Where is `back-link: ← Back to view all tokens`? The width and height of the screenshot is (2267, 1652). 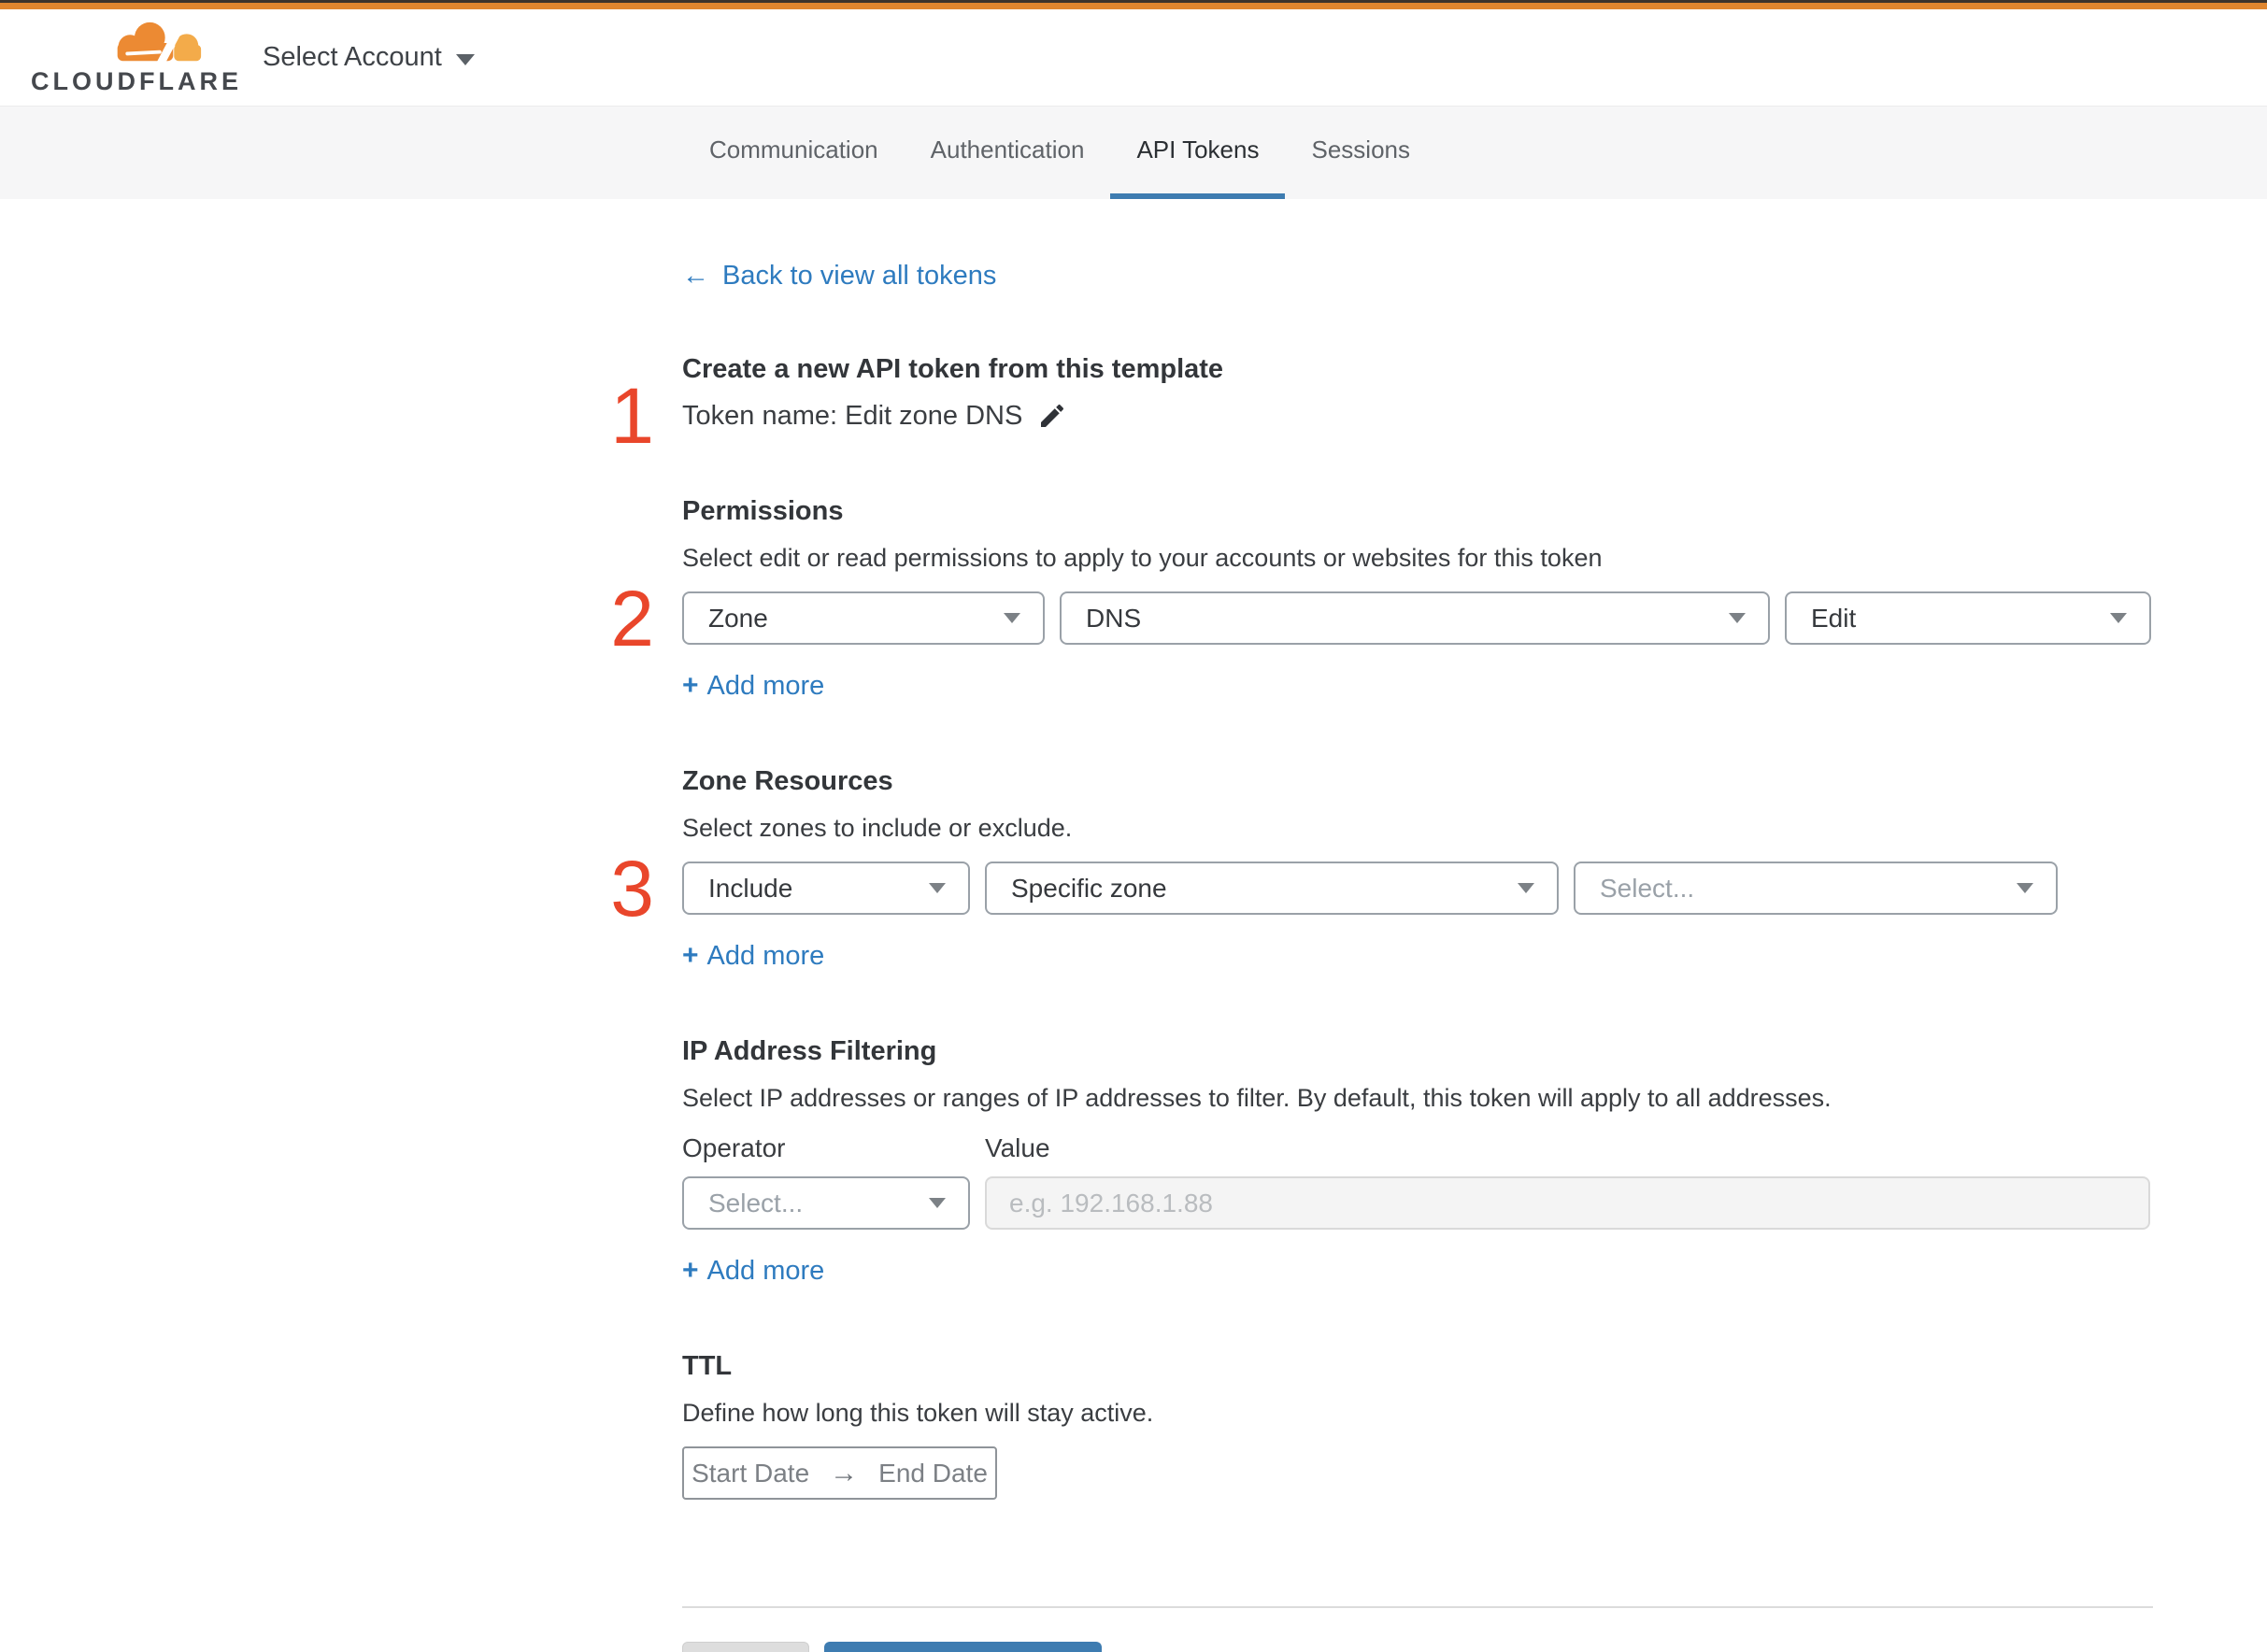 back-link: ← Back to view all tokens is located at coordinates (839, 276).